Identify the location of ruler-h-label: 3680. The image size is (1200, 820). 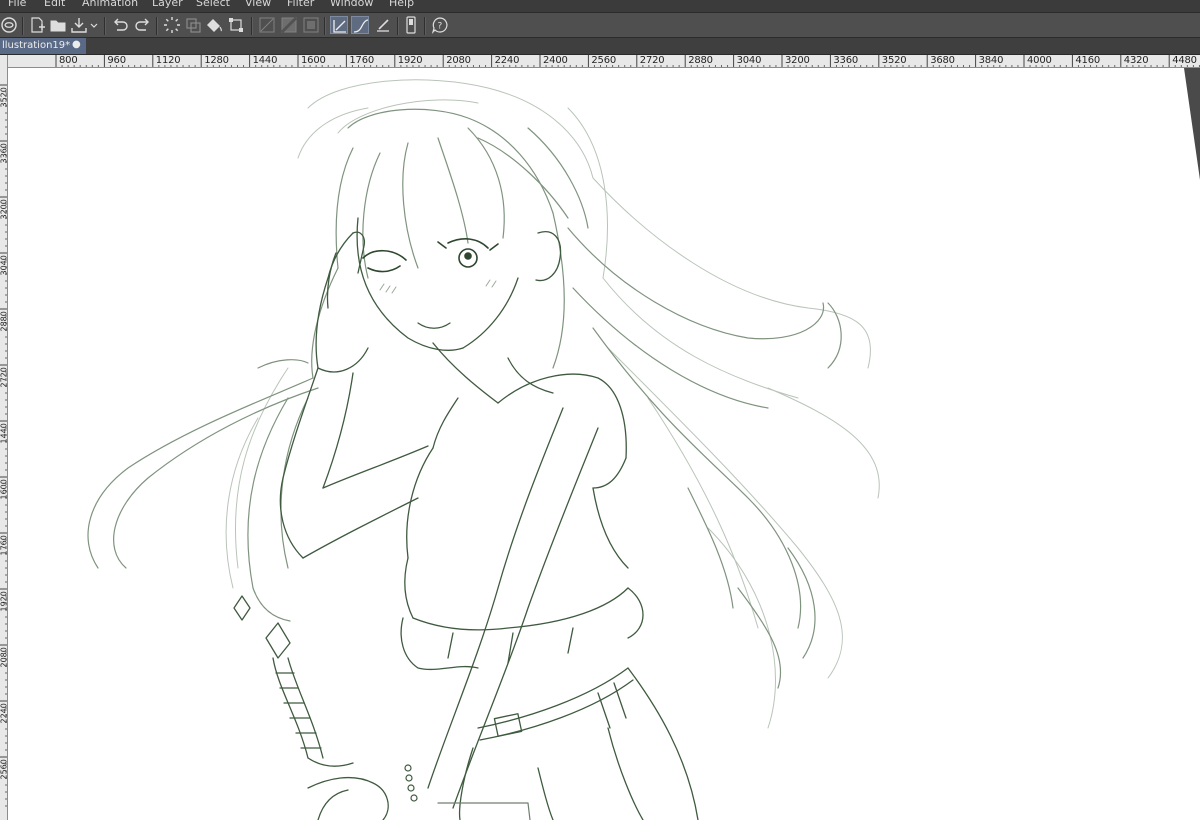
(942, 60).